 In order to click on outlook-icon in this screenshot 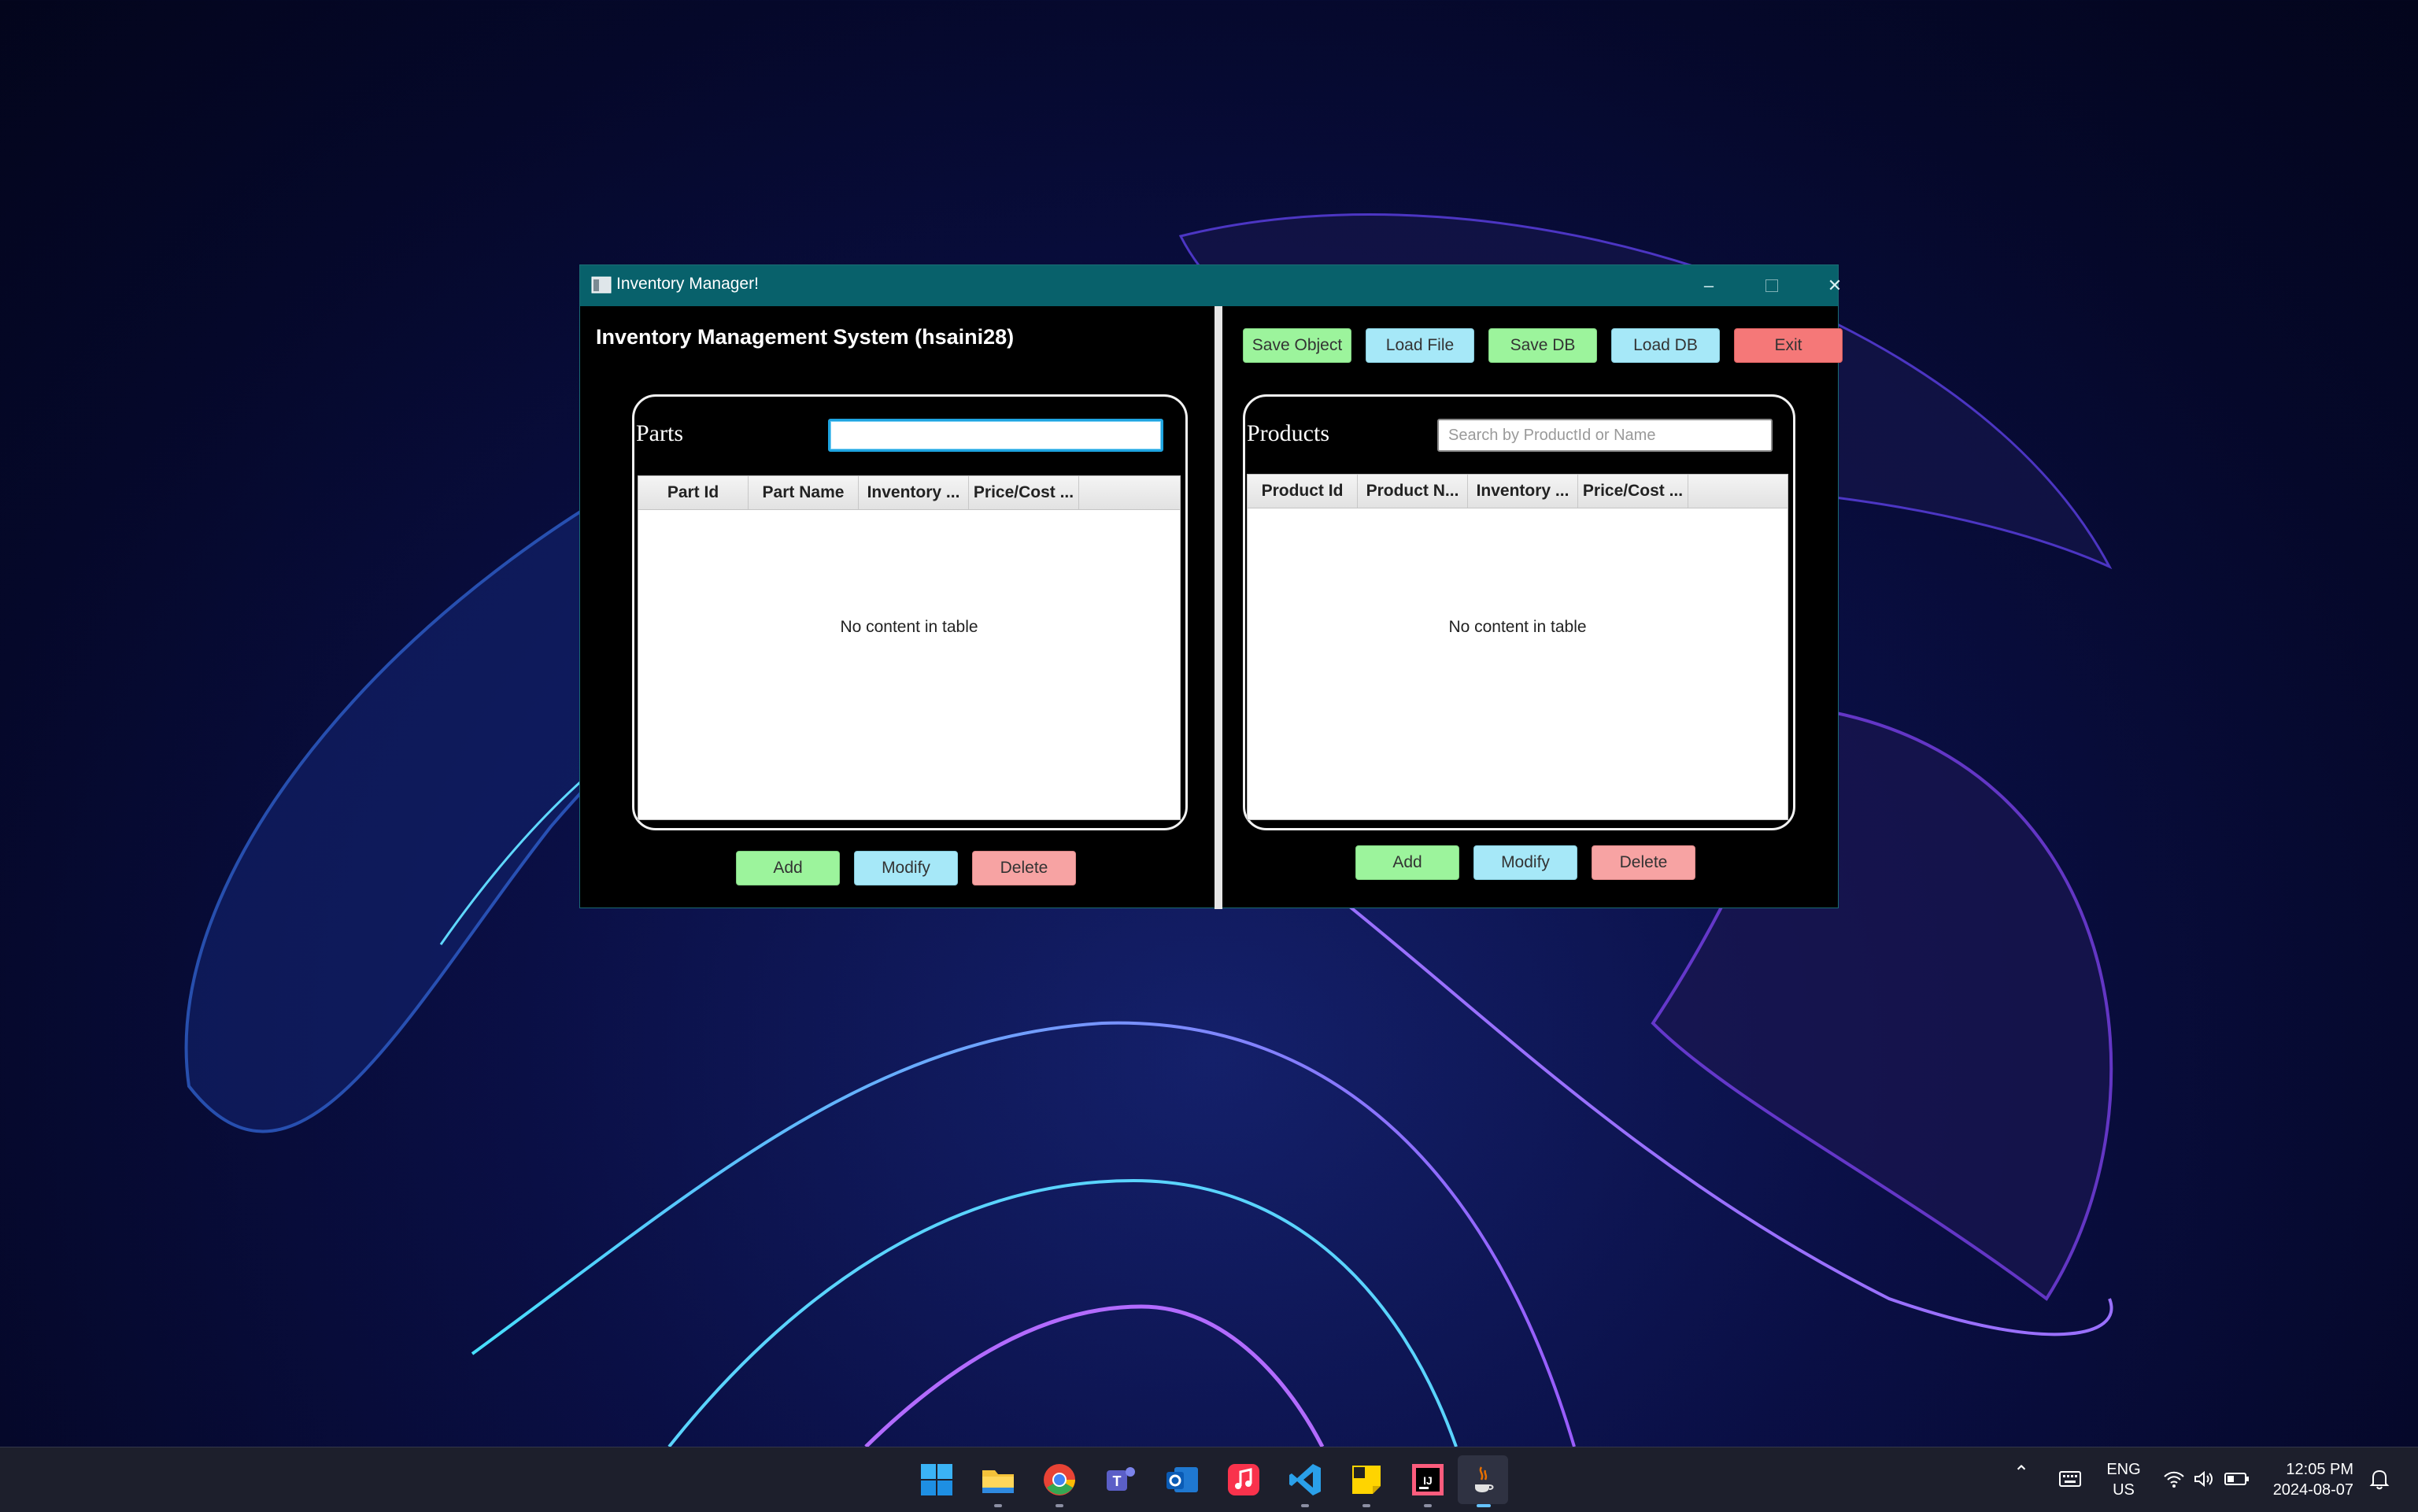, I will do `click(1182, 1480)`.